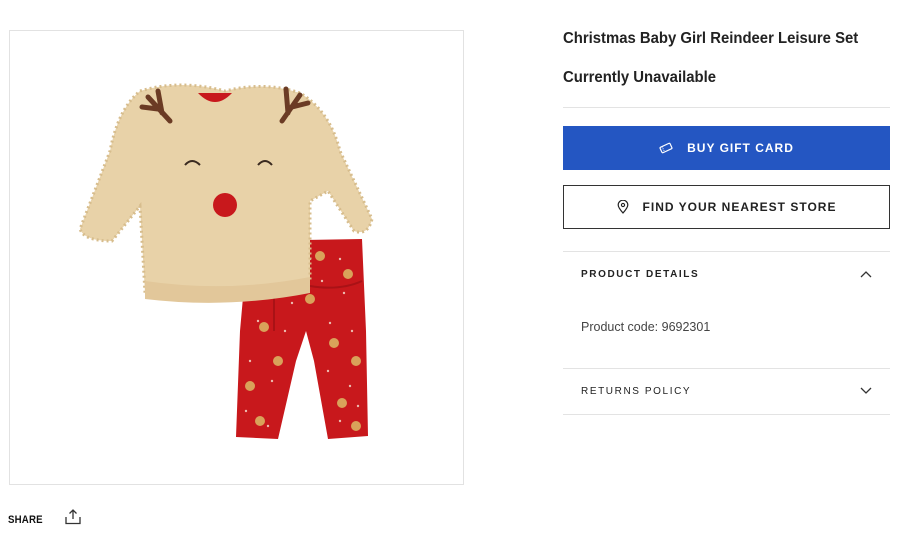  I want to click on share-button: SHARE, so click(45, 519).